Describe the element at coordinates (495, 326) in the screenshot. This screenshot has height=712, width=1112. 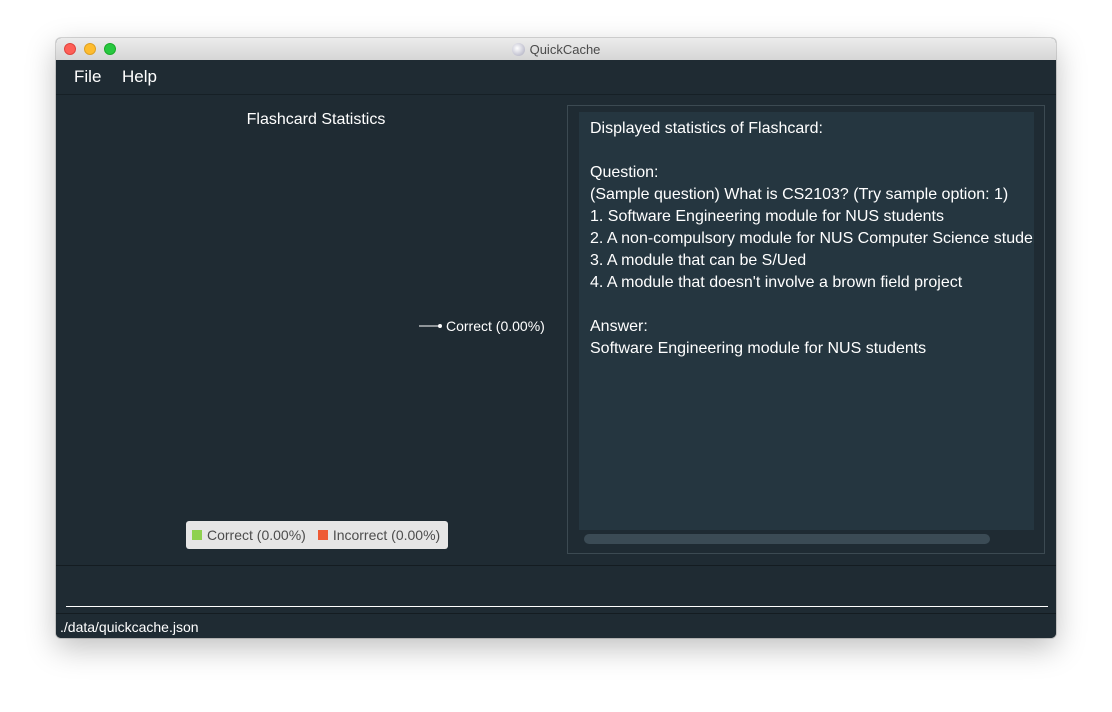
I see `slice-label-correct: Correct (0.00%)` at that location.